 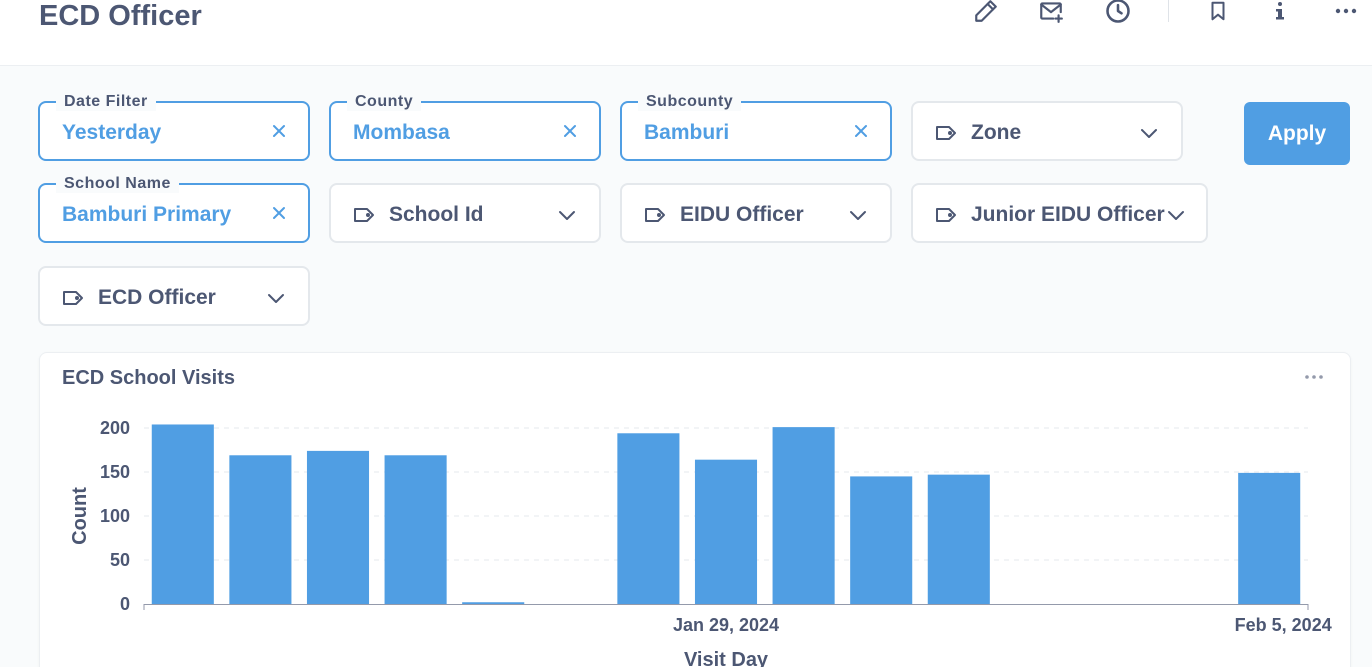 I want to click on page-title: ECD Officer, so click(x=120, y=16).